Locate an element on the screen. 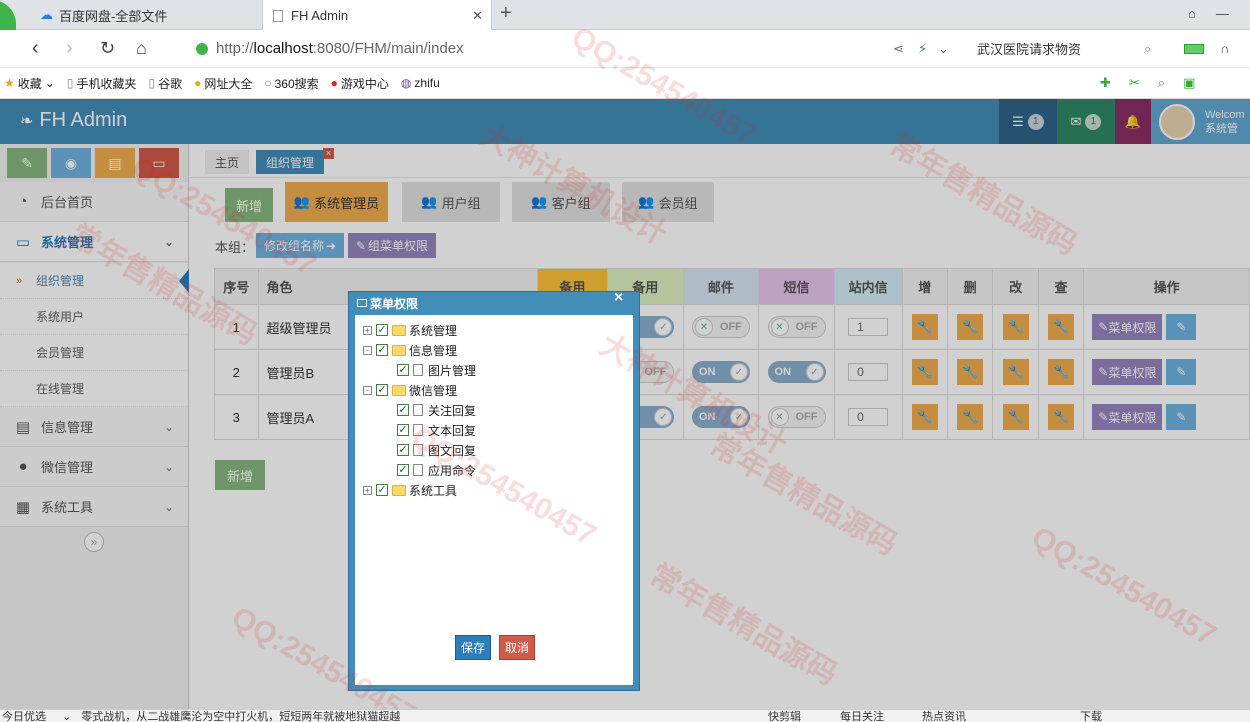 This screenshot has width=1250, height=722. url-field: http://localhost:8080/FHM/main/index is located at coordinates (330, 48).